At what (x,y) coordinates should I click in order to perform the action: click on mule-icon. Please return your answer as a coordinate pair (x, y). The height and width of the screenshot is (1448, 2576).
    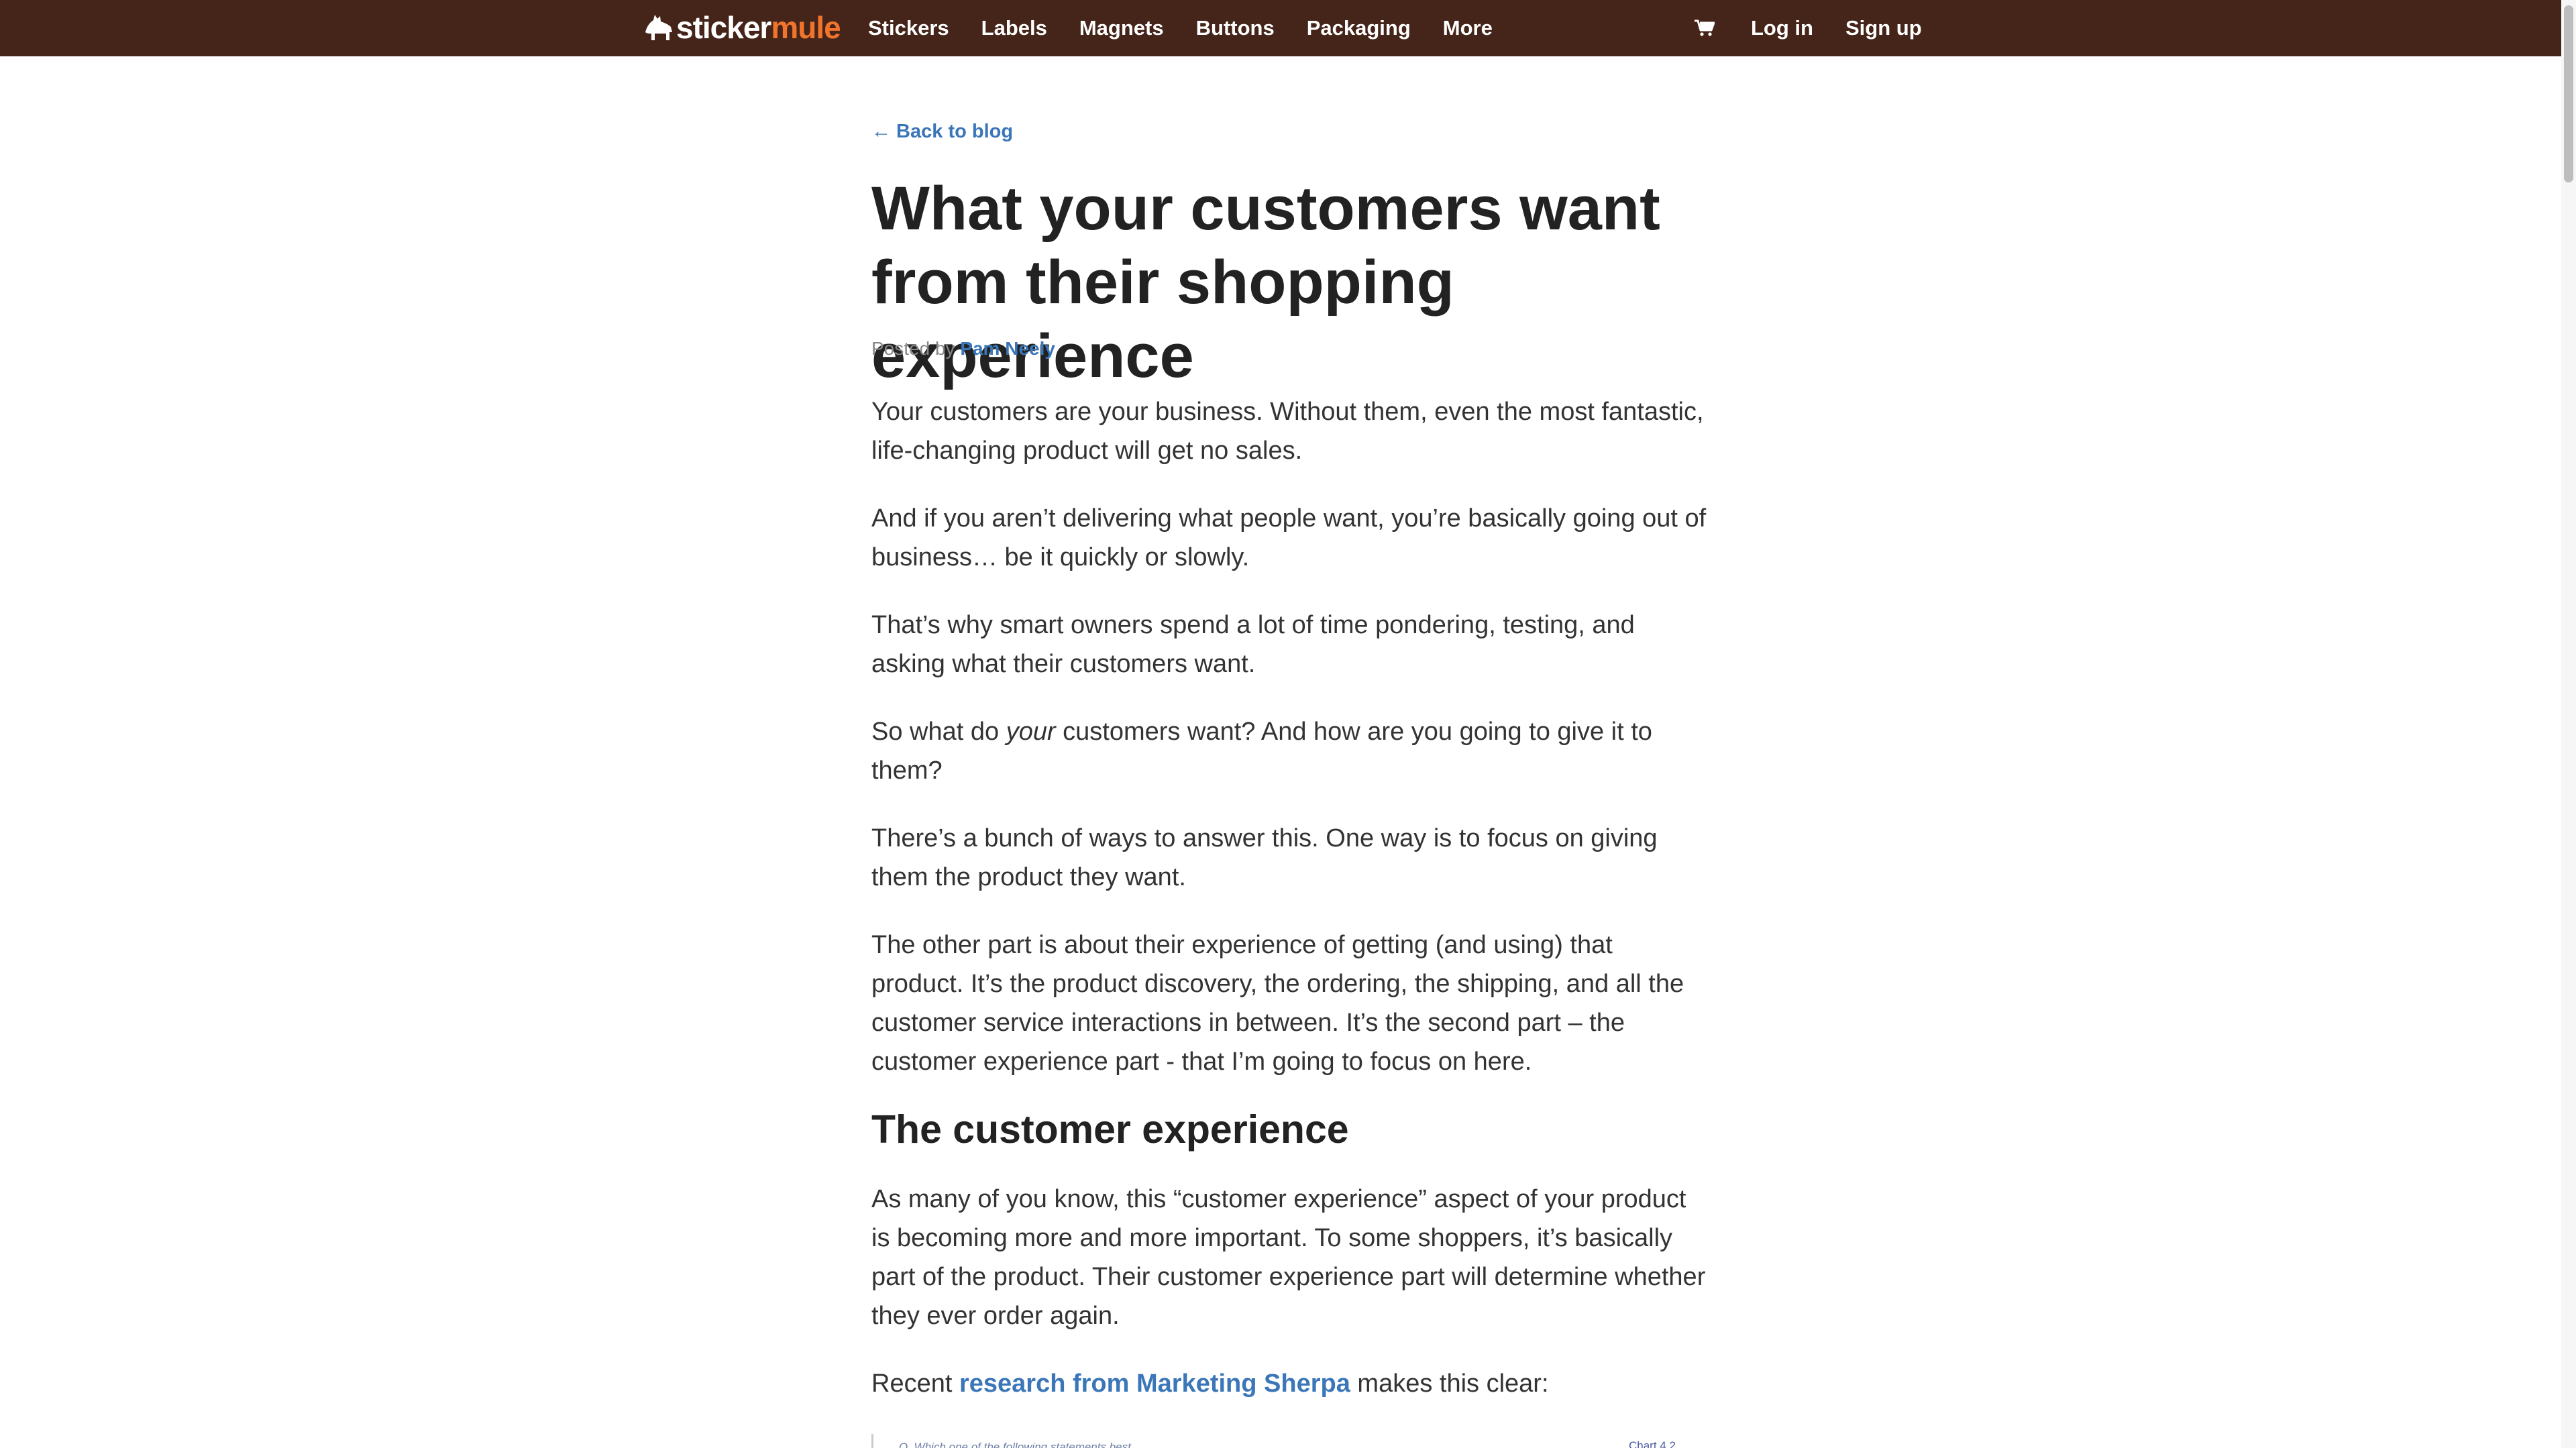
    Looking at the image, I should click on (658, 28).